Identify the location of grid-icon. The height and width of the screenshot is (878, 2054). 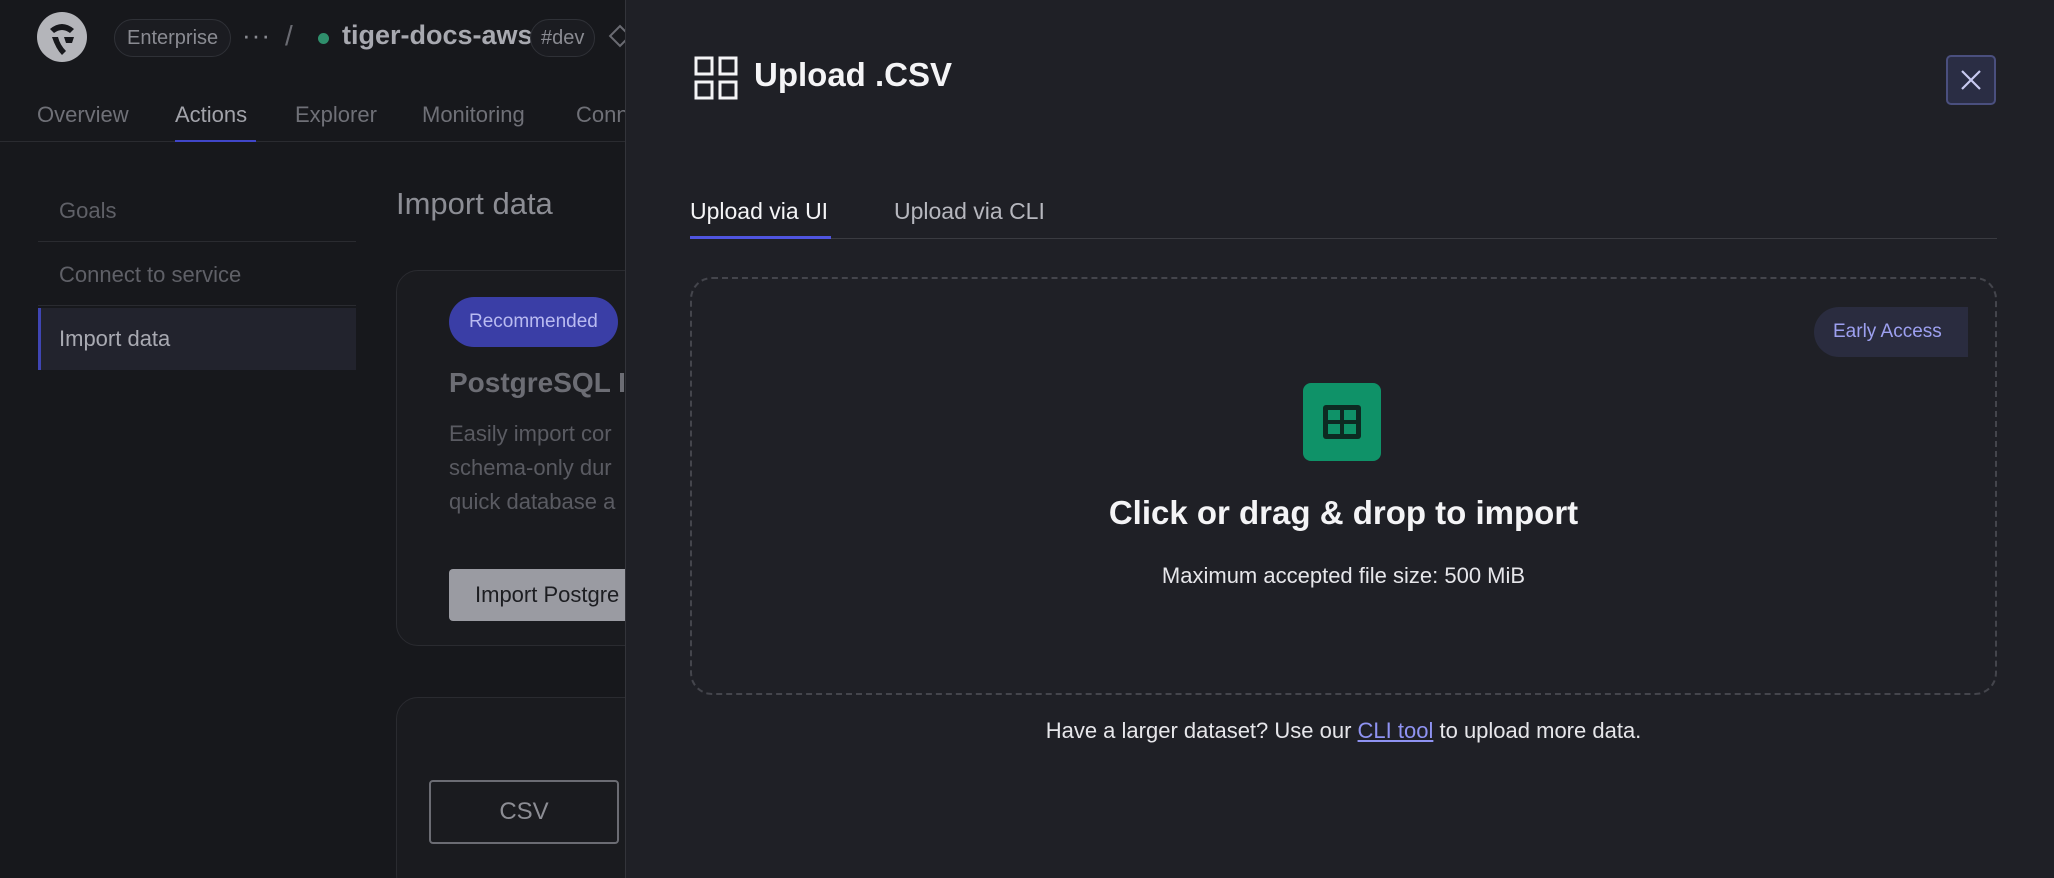
(716, 78).